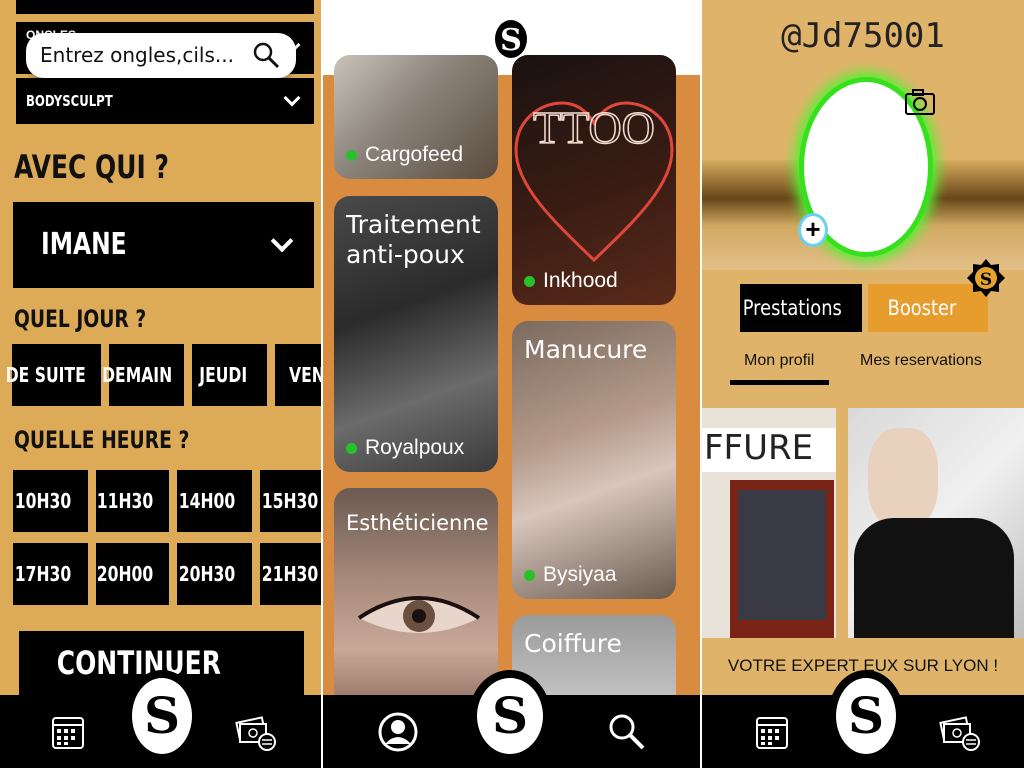 This screenshot has height=768, width=1024. What do you see at coordinates (416, 117) in the screenshot?
I see `category-tile: Cargofeed` at bounding box center [416, 117].